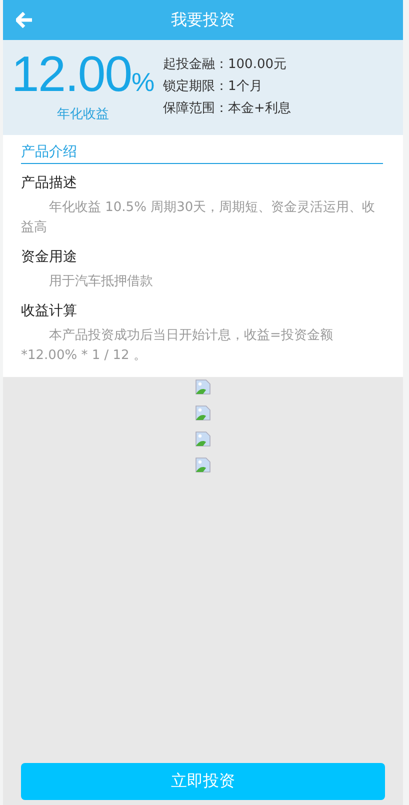 Image resolution: width=409 pixels, height=805 pixels. What do you see at coordinates (24, 20) in the screenshot?
I see `back-arrow-icon` at bounding box center [24, 20].